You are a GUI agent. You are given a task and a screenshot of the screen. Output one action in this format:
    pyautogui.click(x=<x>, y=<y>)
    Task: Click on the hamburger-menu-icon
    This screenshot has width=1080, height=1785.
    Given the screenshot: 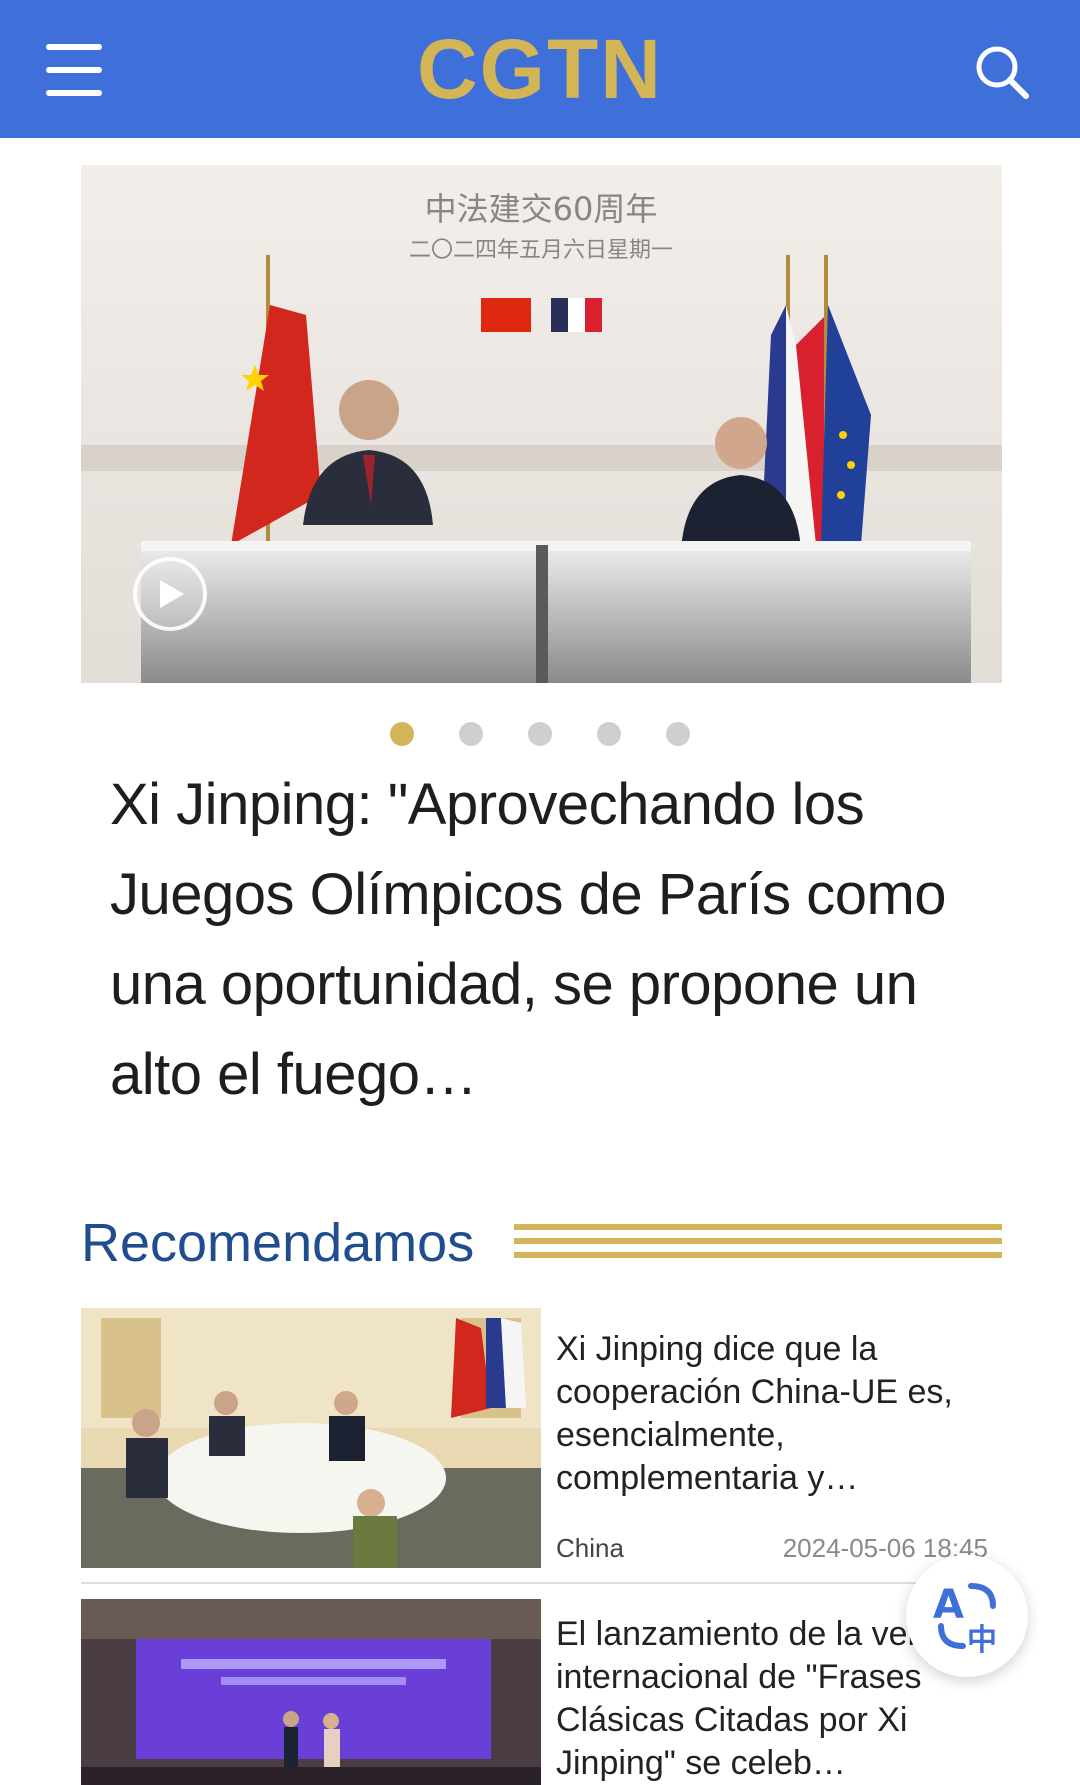 What is the action you would take?
    pyautogui.click(x=74, y=70)
    